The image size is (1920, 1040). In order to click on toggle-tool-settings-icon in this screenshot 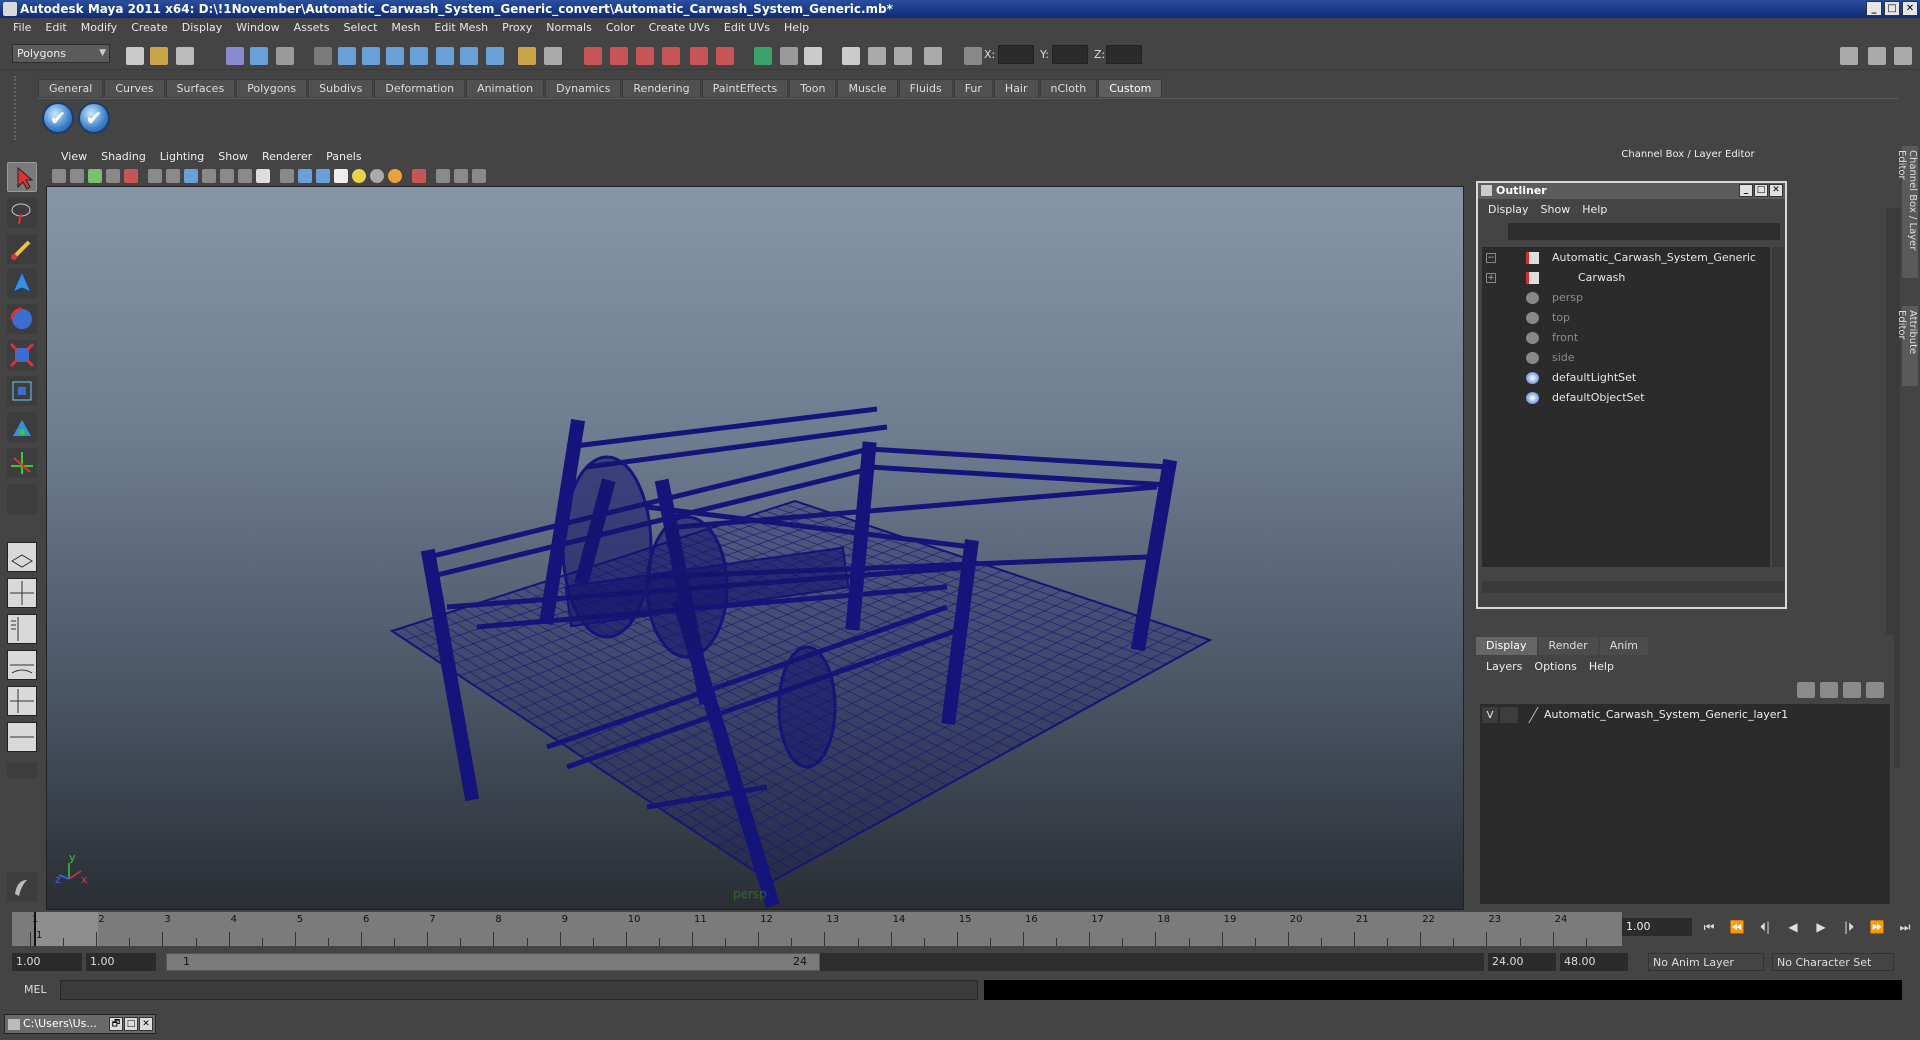, I will do `click(1903, 56)`.